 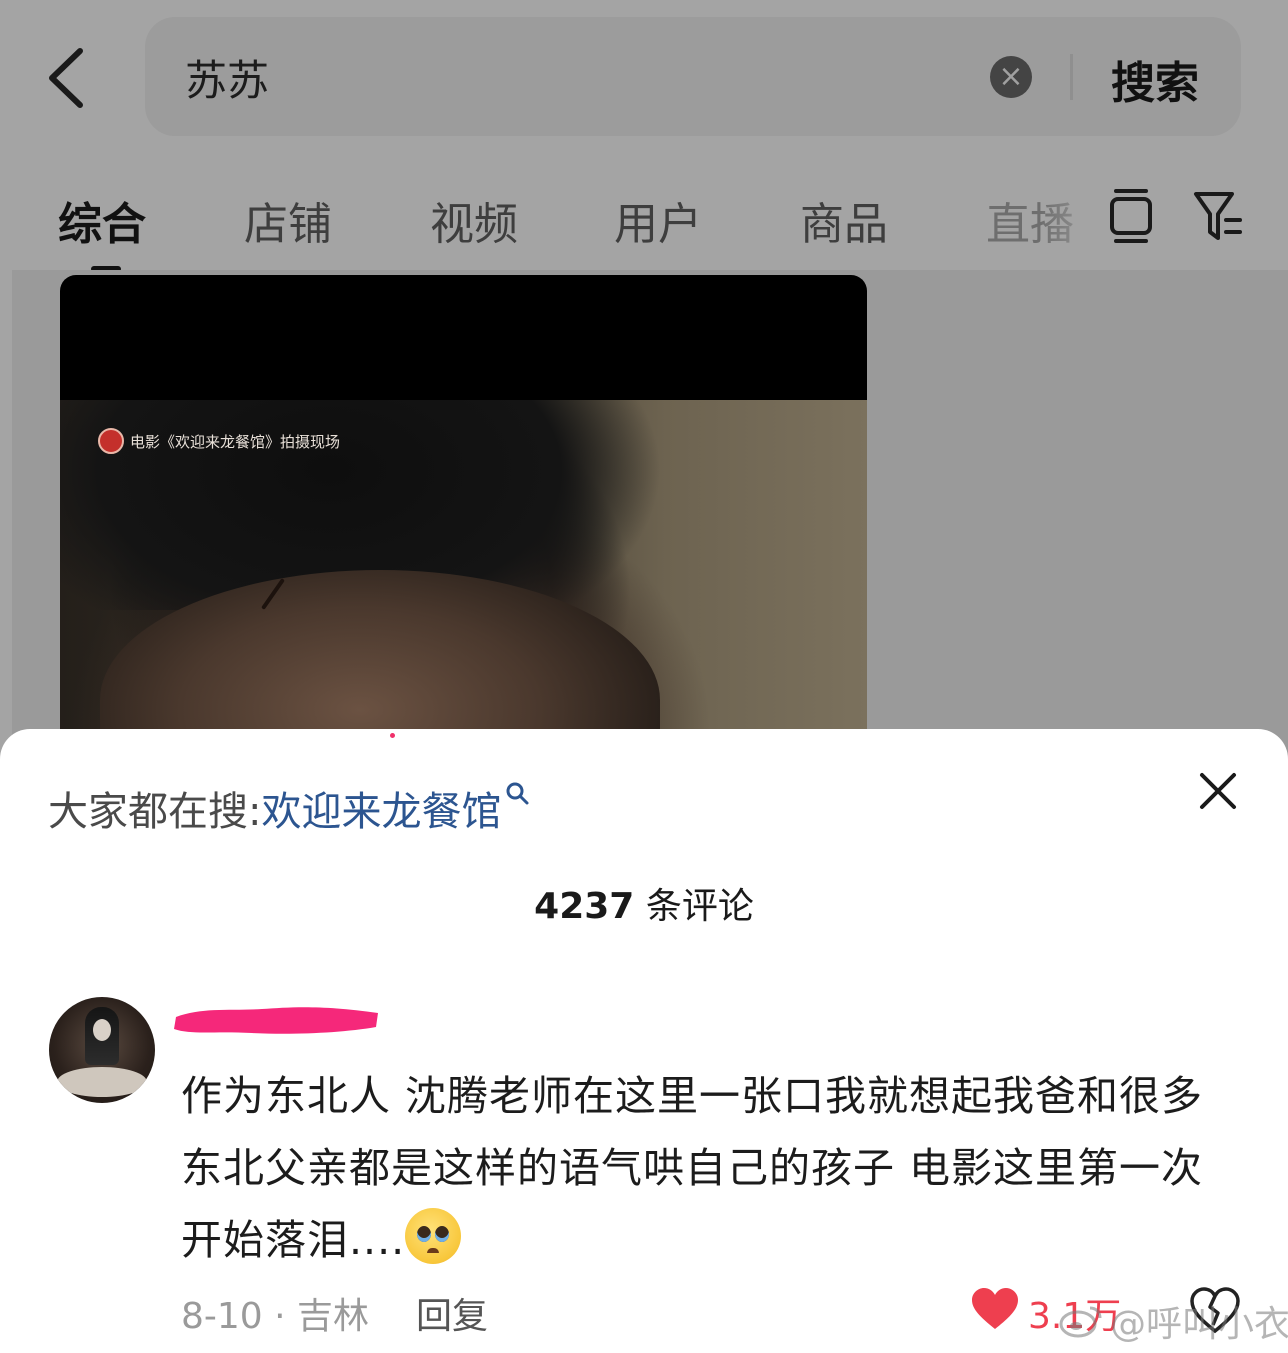 I want to click on result-tabs: 综合 店铺 视频 用户 商品 直播, so click(x=644, y=226).